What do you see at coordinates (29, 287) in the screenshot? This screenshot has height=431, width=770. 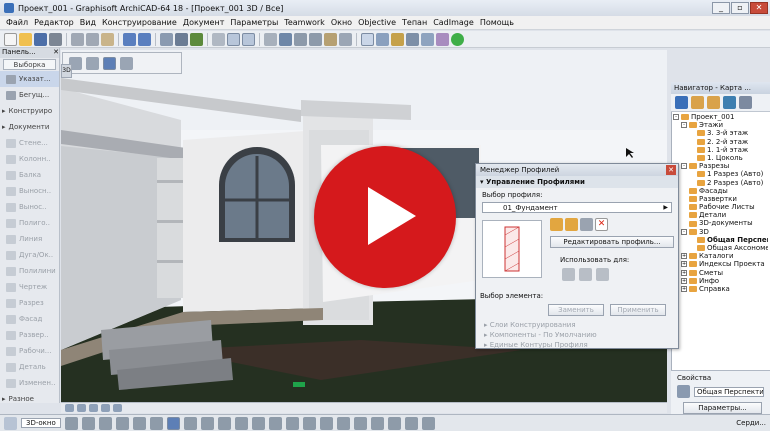 I see `toolbox-item: Чертеж` at bounding box center [29, 287].